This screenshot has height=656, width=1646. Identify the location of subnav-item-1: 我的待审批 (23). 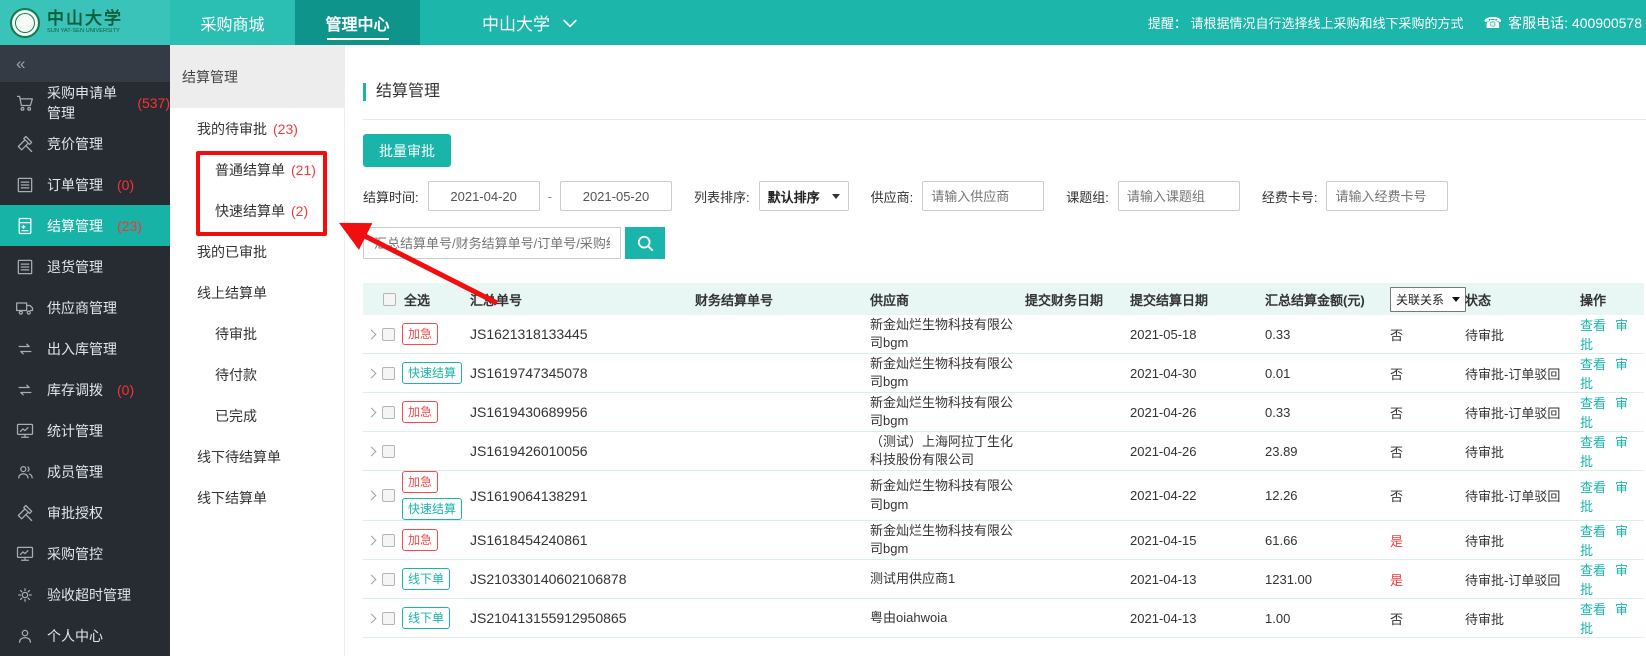
(257, 128).